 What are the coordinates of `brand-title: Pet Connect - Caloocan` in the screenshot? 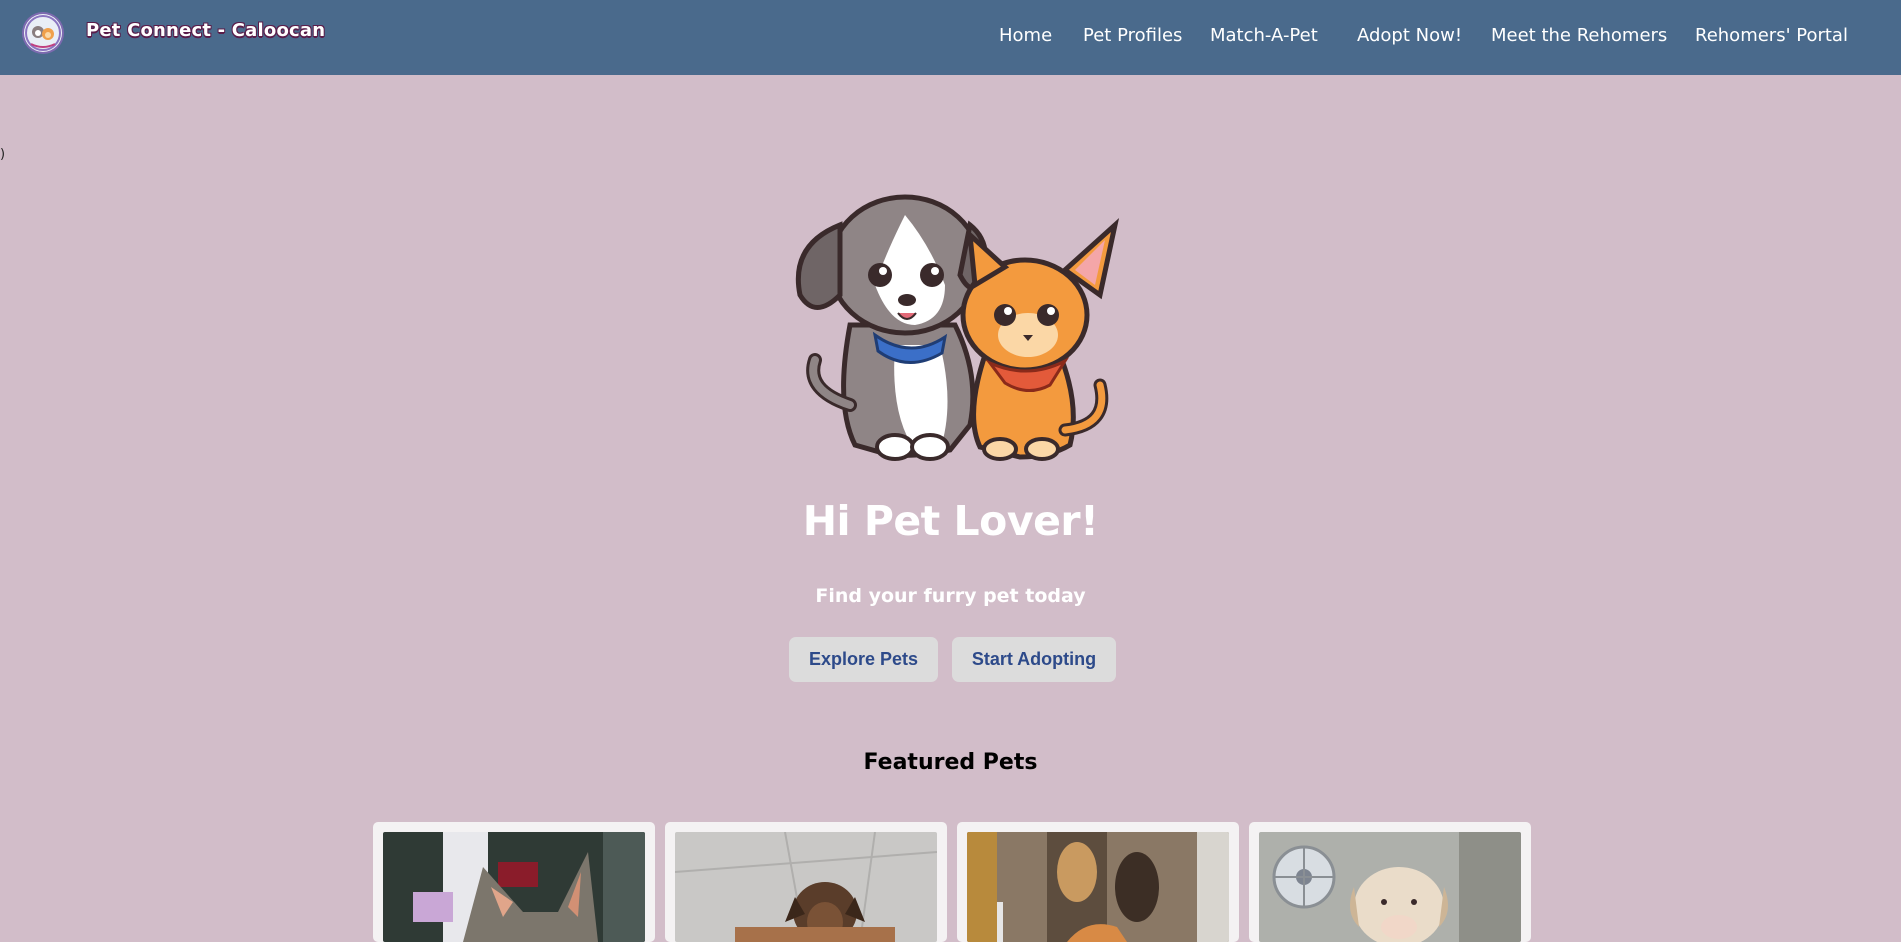 It's located at (205, 30).